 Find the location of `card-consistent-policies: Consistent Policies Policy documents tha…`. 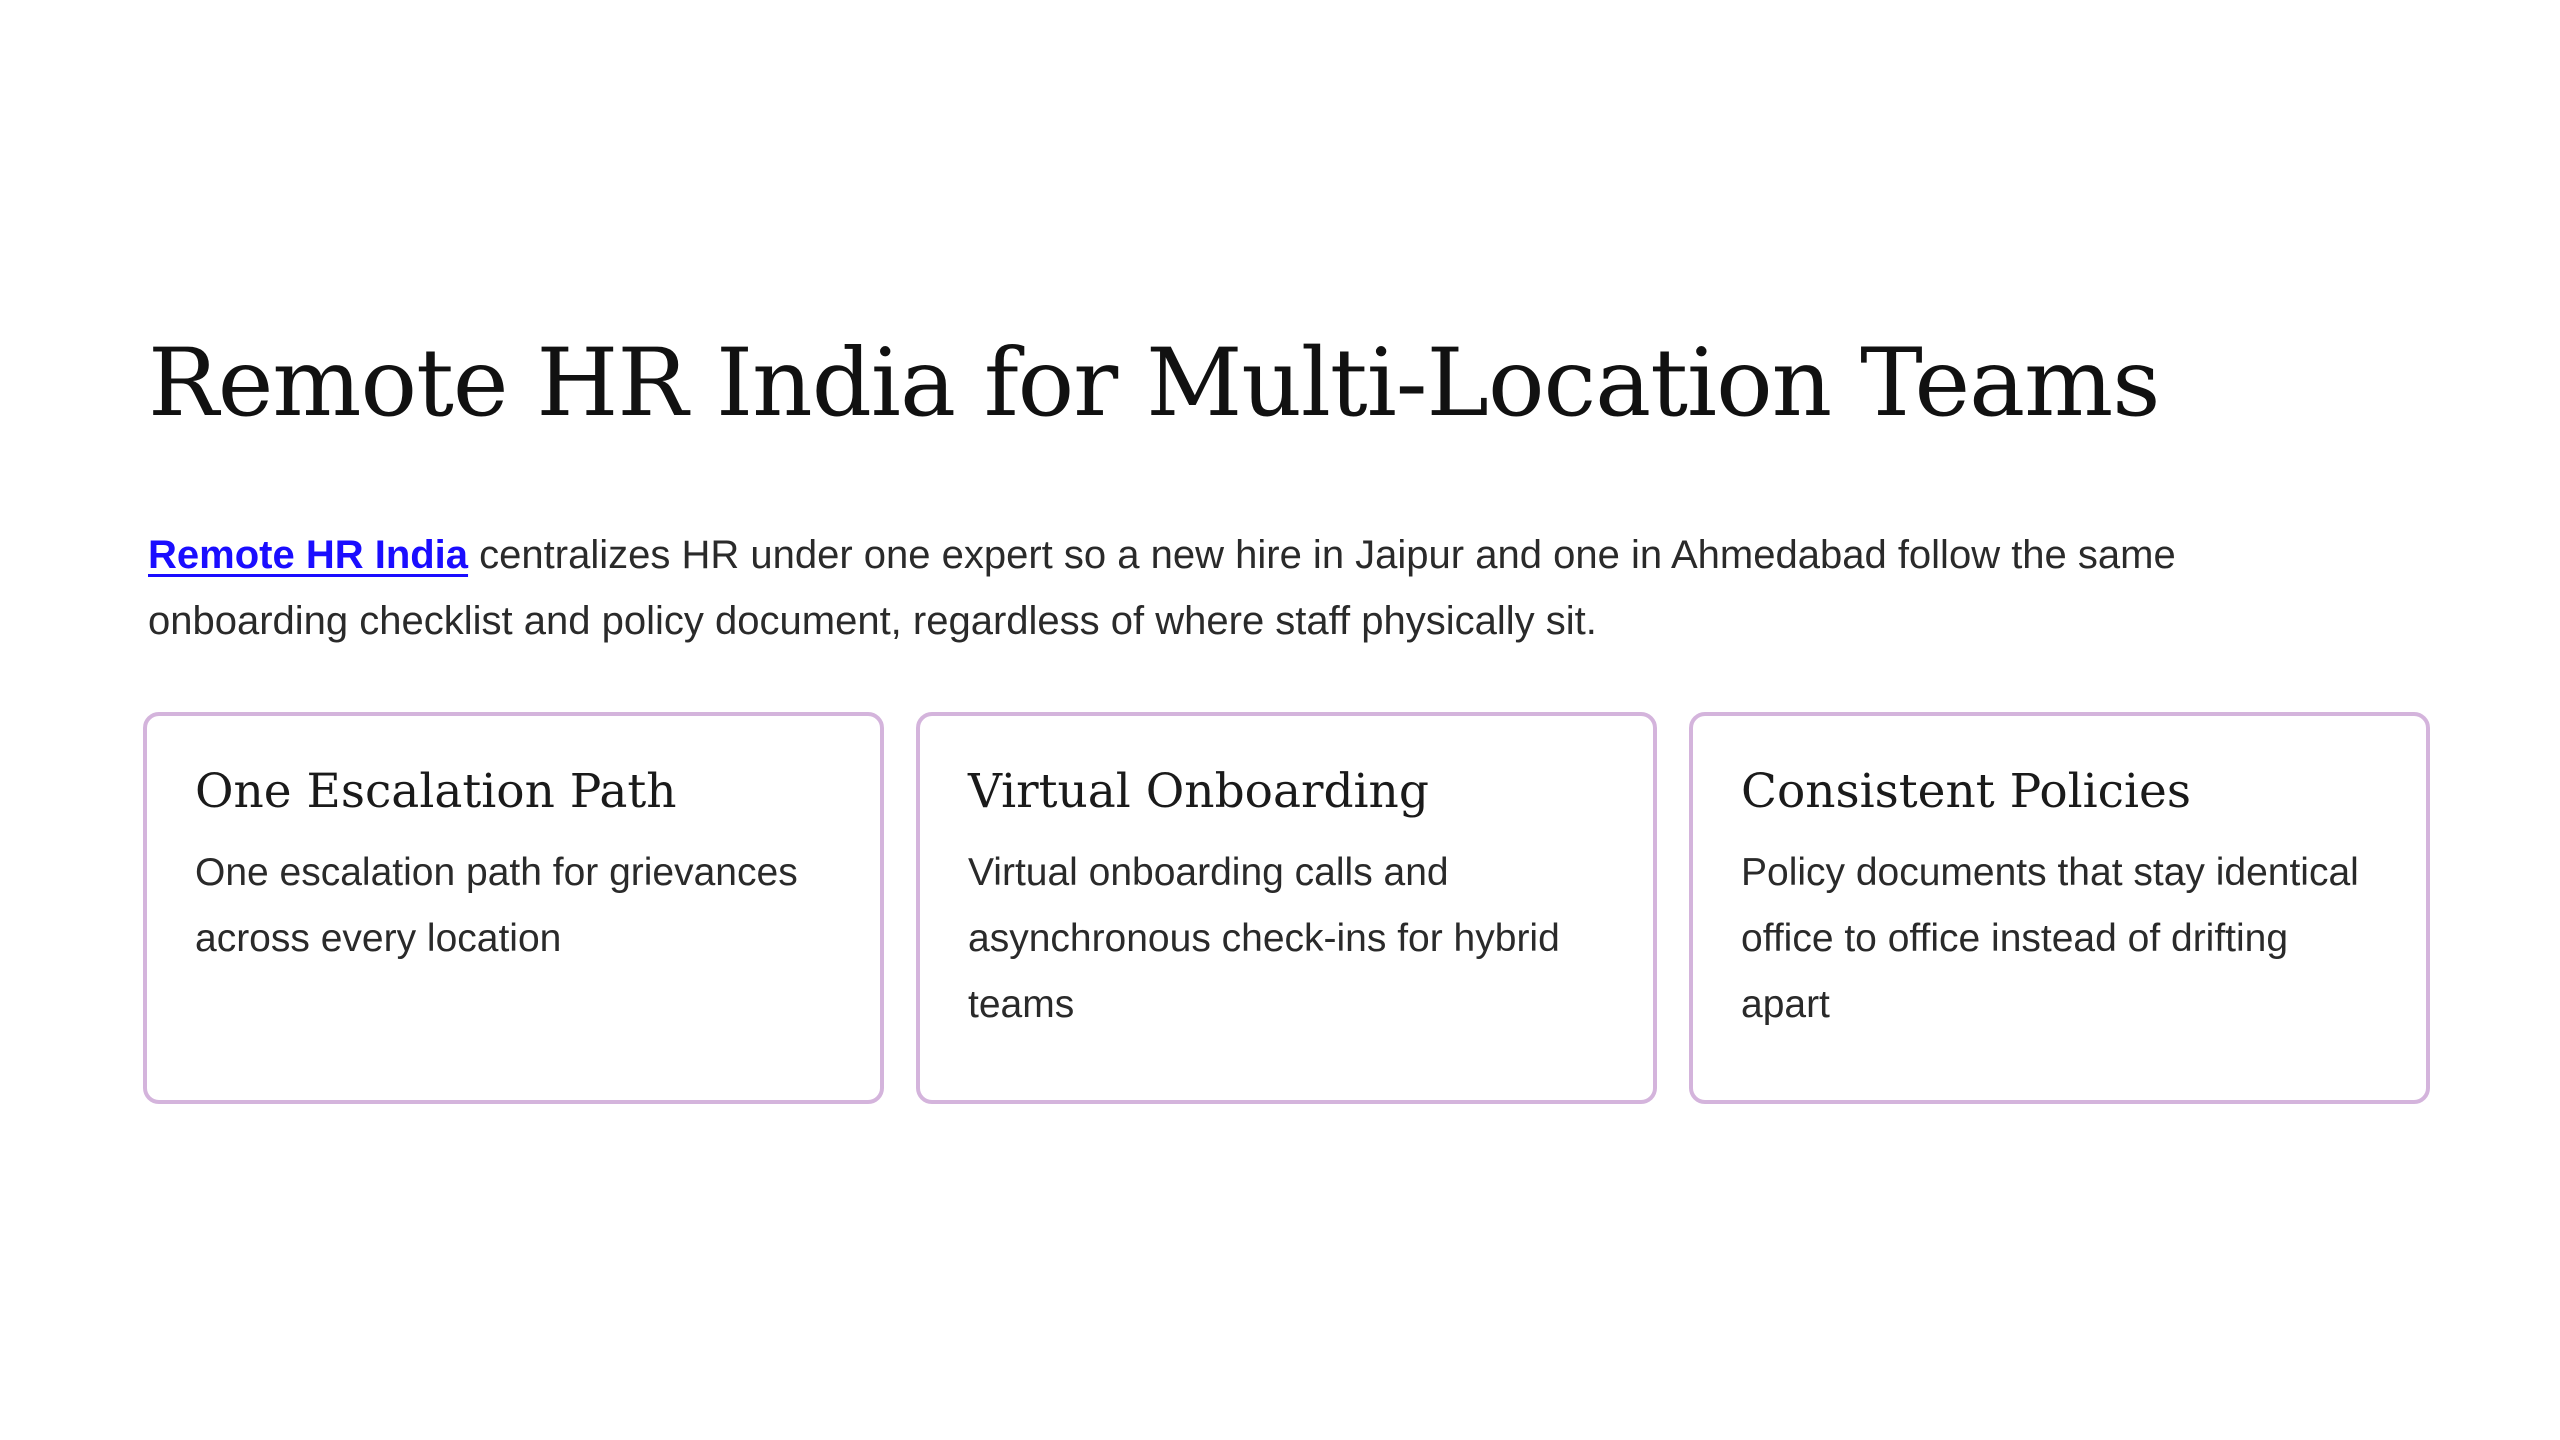

card-consistent-policies: Consistent Policies Policy documents tha… is located at coordinates (2059, 908).